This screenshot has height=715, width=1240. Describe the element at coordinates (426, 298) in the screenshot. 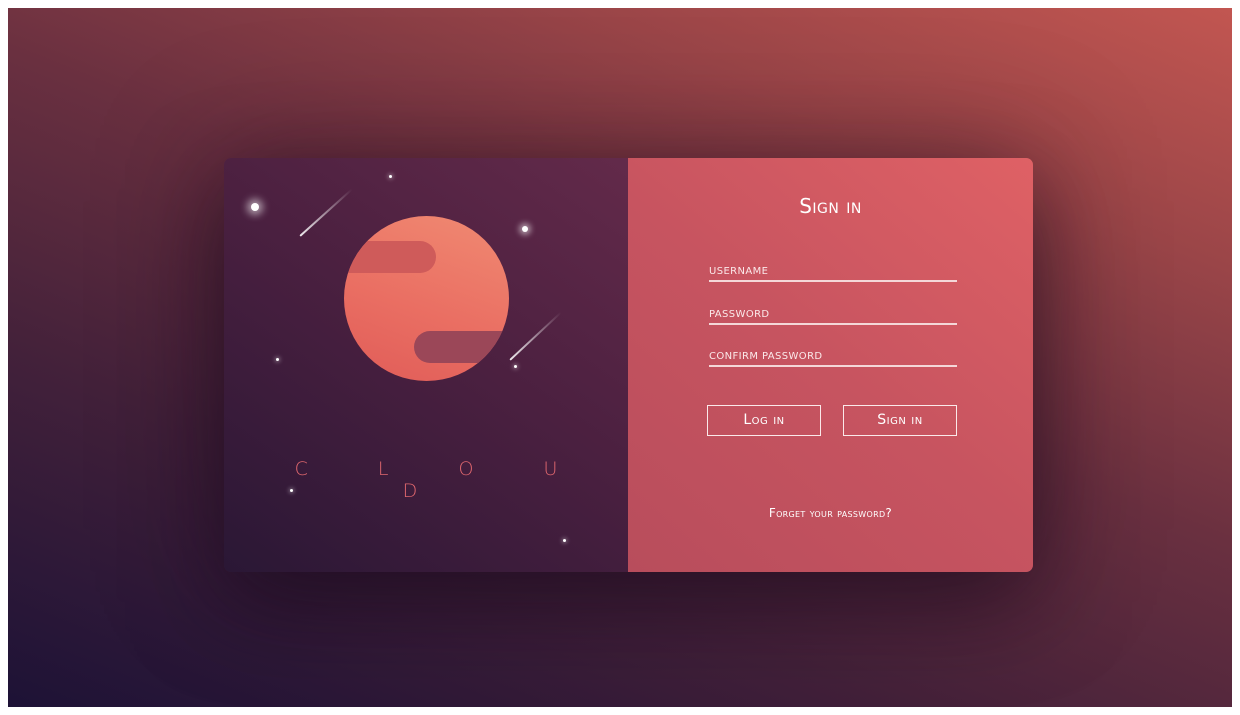

I see `planet-icon` at that location.